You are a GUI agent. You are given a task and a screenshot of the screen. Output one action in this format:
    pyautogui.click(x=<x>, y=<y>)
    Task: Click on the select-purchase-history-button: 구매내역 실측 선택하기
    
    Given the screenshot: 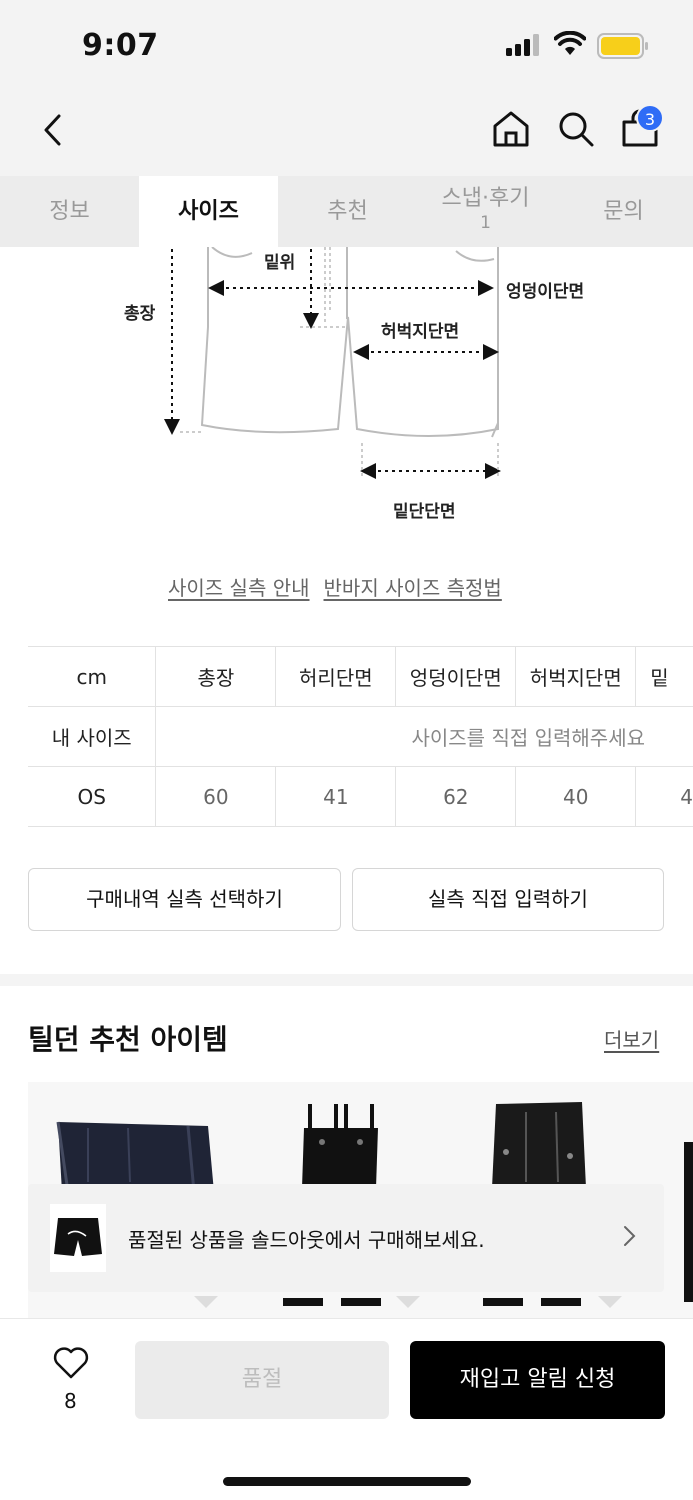 What is the action you would take?
    pyautogui.click(x=184, y=899)
    